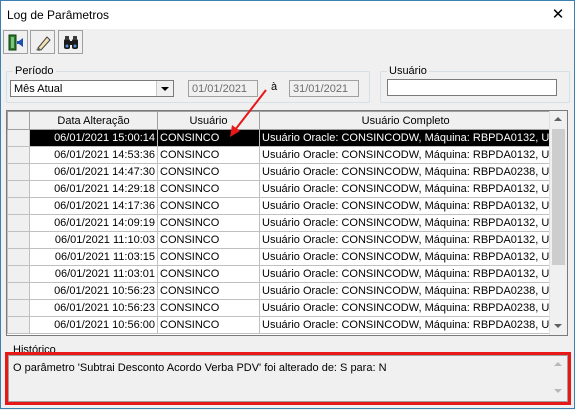 This screenshot has width=575, height=410. I want to click on historico-scrollbar, so click(557, 378).